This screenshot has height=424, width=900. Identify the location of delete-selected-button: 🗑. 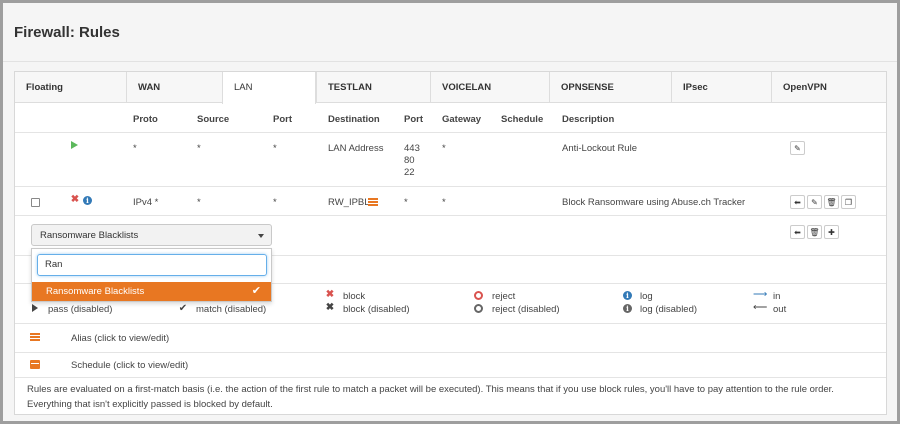
(814, 232).